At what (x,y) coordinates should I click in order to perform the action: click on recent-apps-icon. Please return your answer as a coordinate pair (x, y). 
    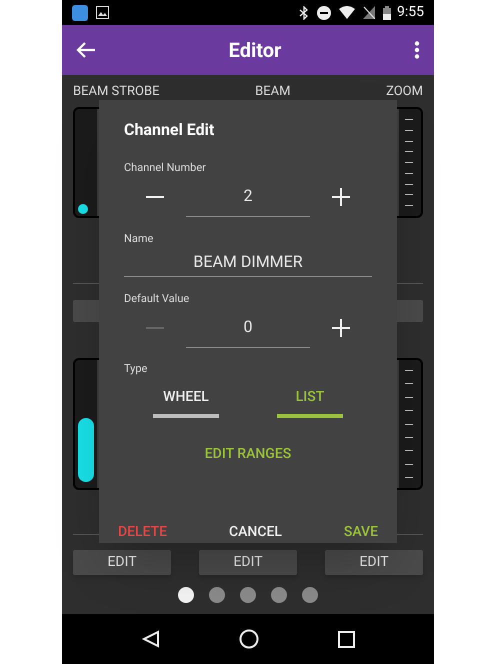
    Looking at the image, I should click on (346, 639).